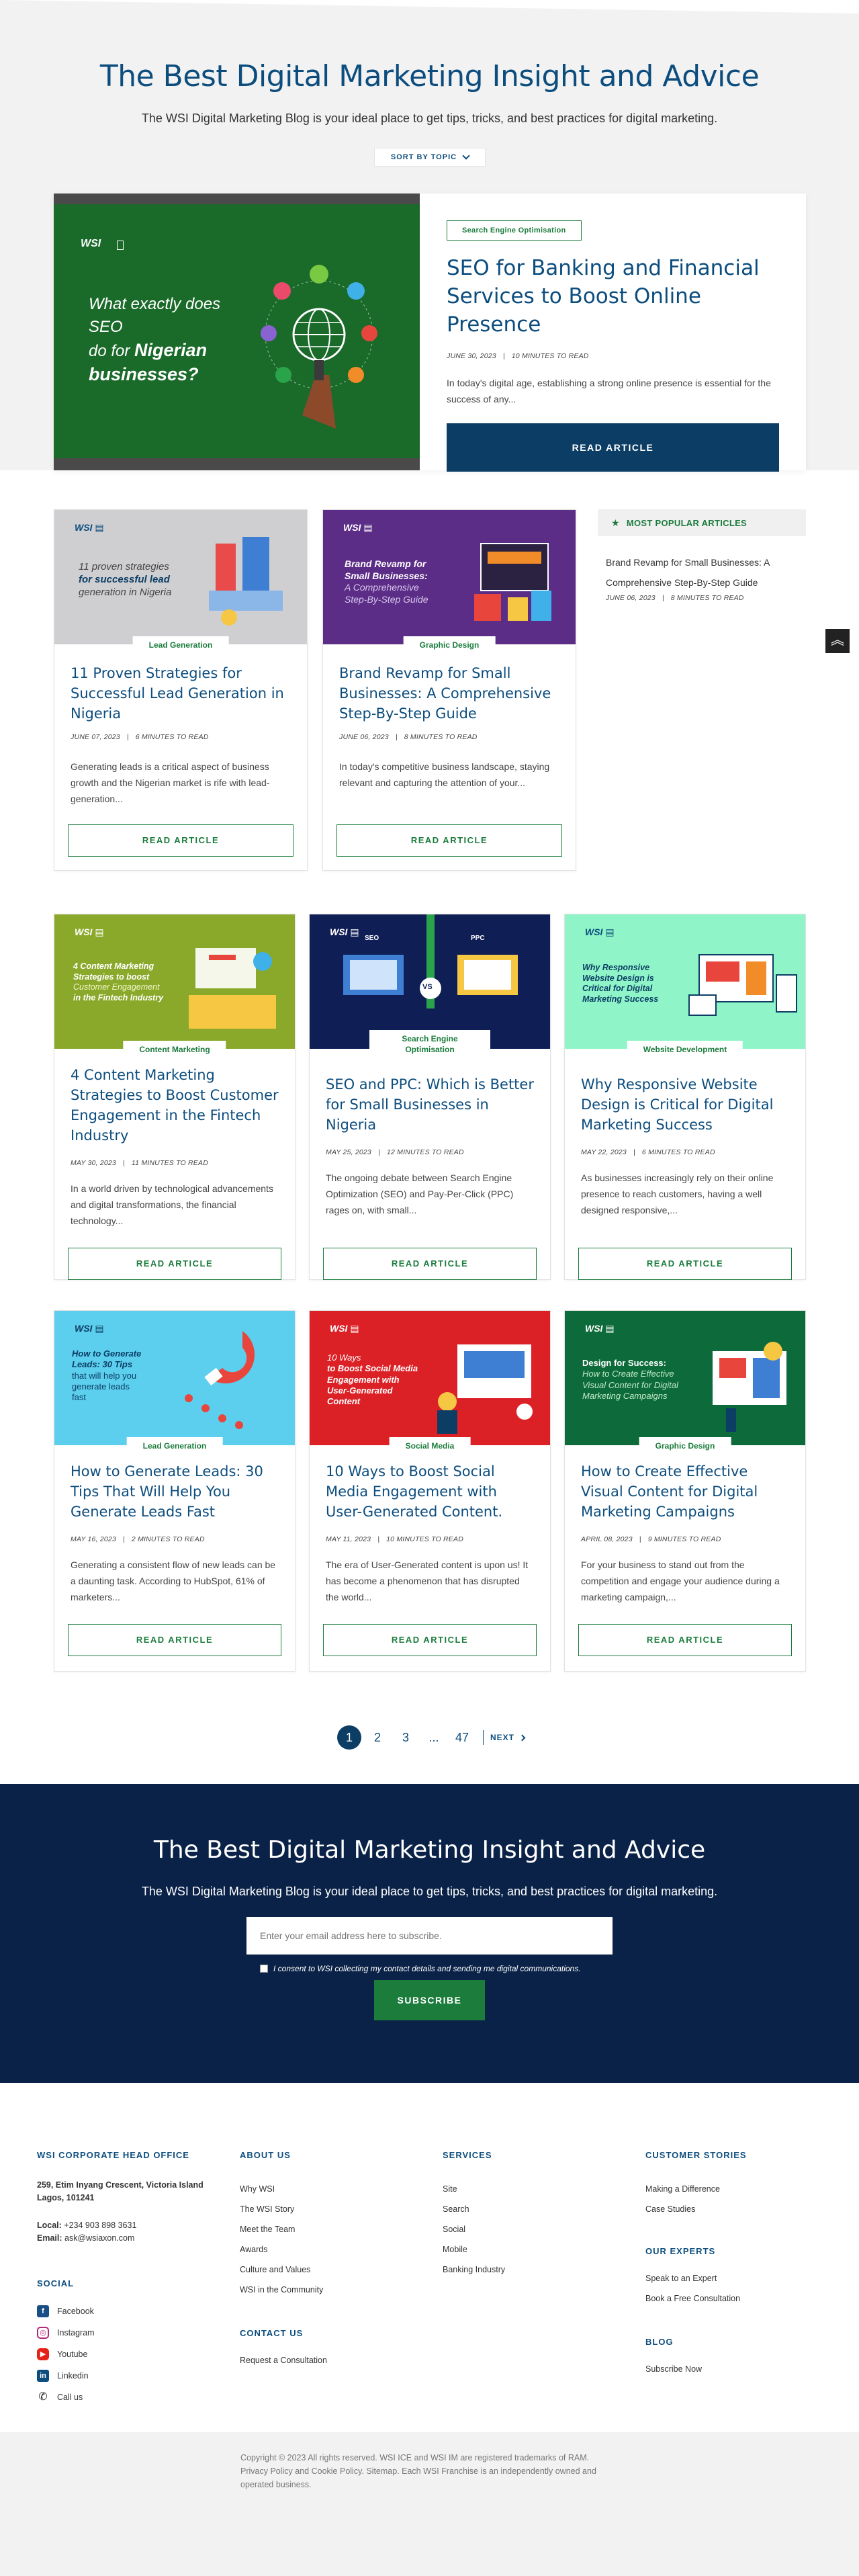 The height and width of the screenshot is (2576, 859). What do you see at coordinates (732, 2278) in the screenshot?
I see `footer-link-speak-expert: Speak to an Expert` at bounding box center [732, 2278].